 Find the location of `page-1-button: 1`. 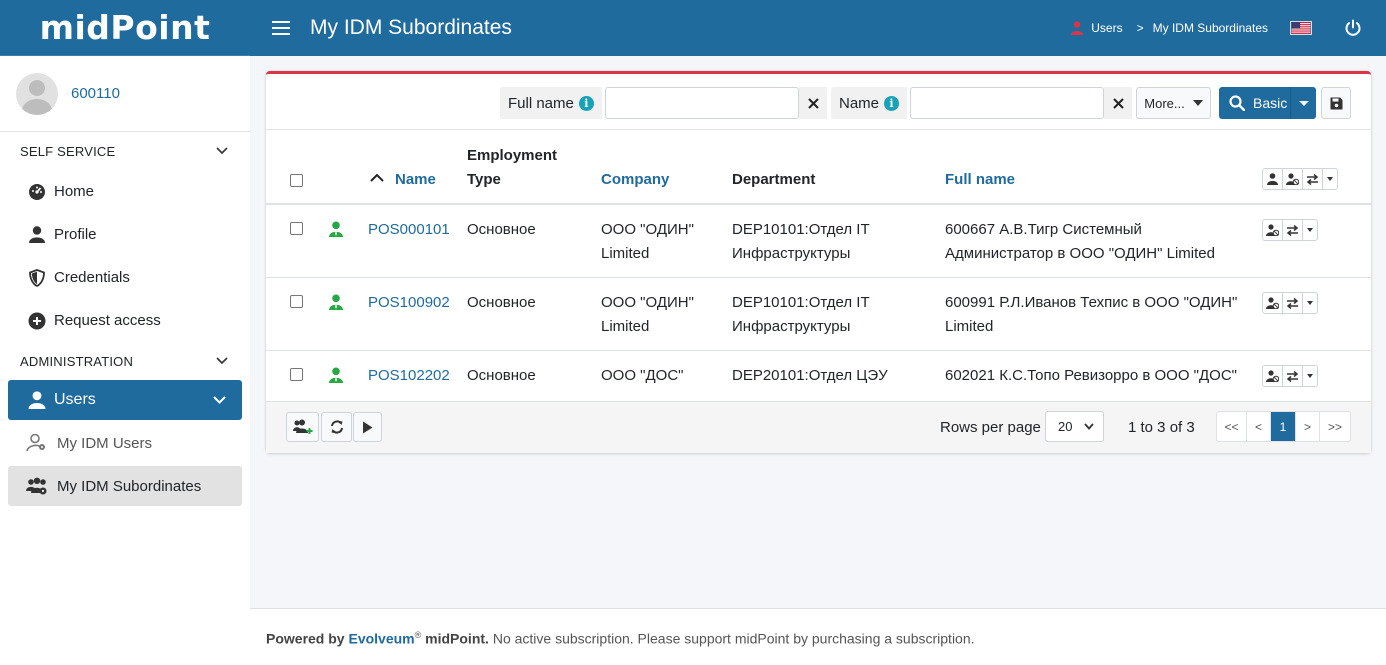

page-1-button: 1 is located at coordinates (1283, 426).